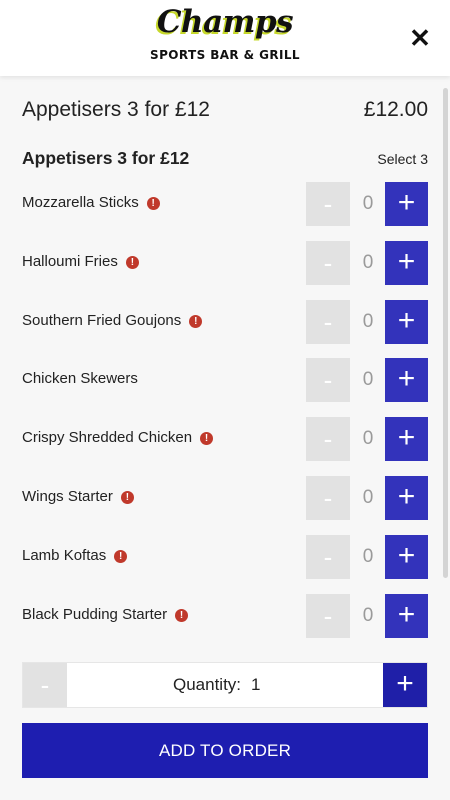  Describe the element at coordinates (225, 204) in the screenshot. I see `option-item: Mozzarella Sticks! -0 +` at that location.